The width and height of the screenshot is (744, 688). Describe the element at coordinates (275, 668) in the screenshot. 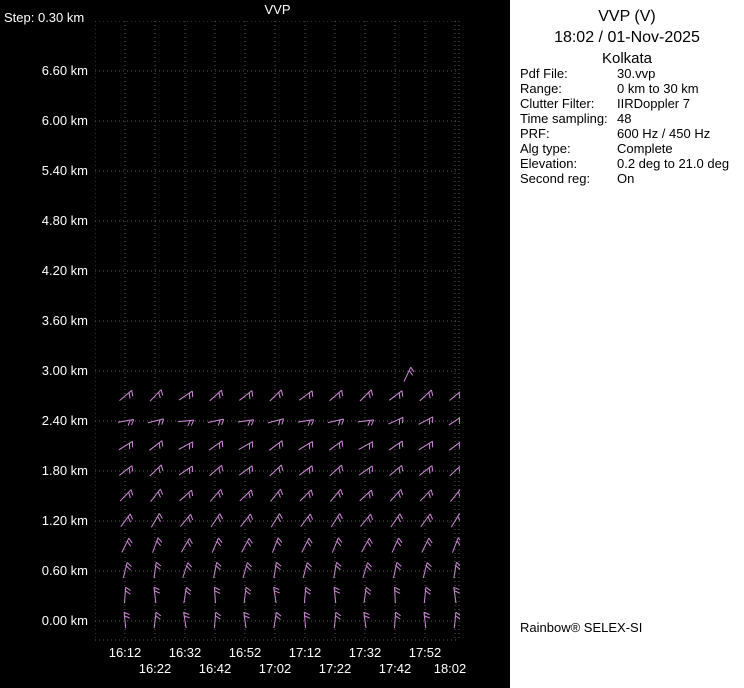

I see `x-axis-tick-label: 17:02` at that location.